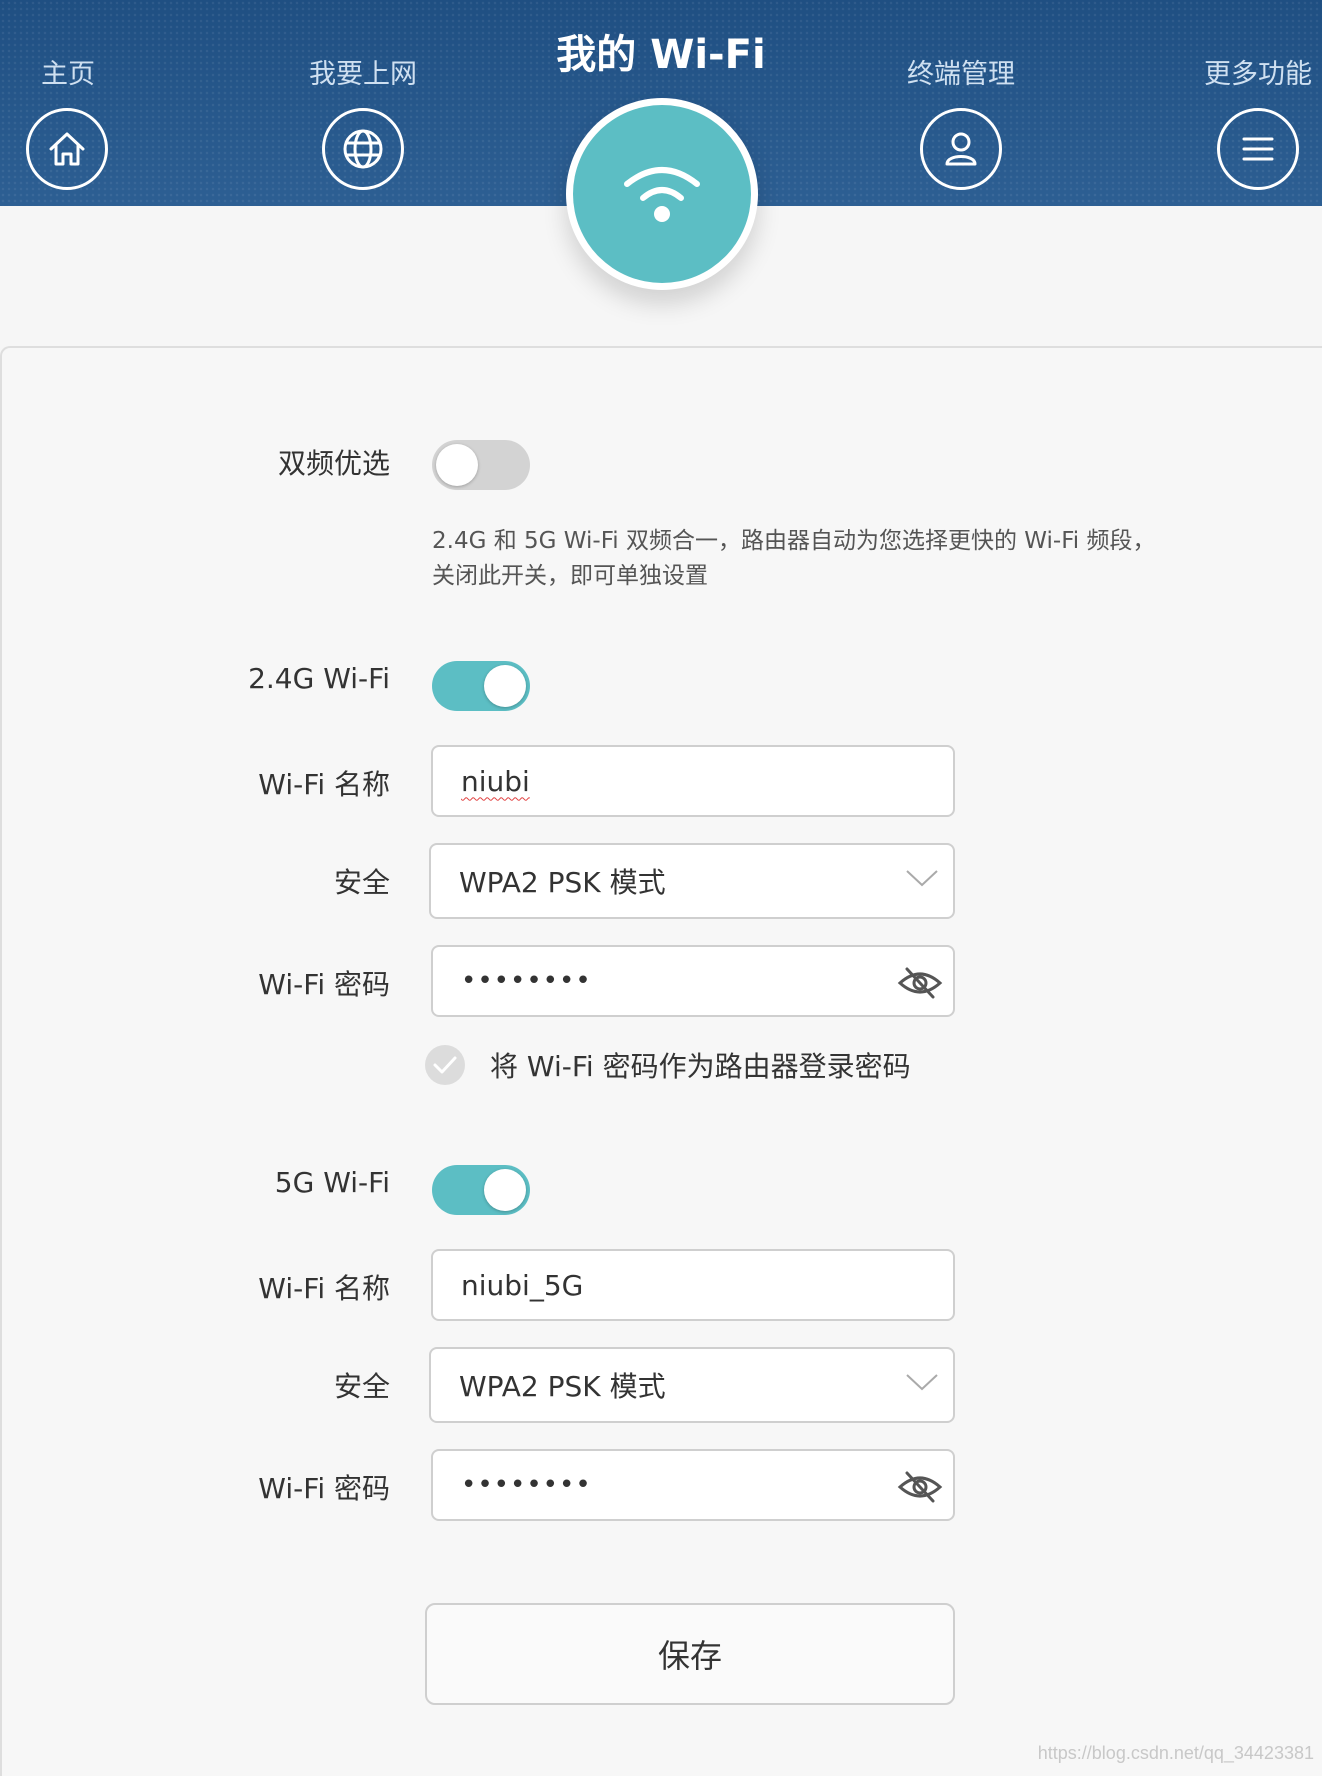 Image resolution: width=1322 pixels, height=1776 pixels. Describe the element at coordinates (67, 149) in the screenshot. I see `home-icon` at that location.